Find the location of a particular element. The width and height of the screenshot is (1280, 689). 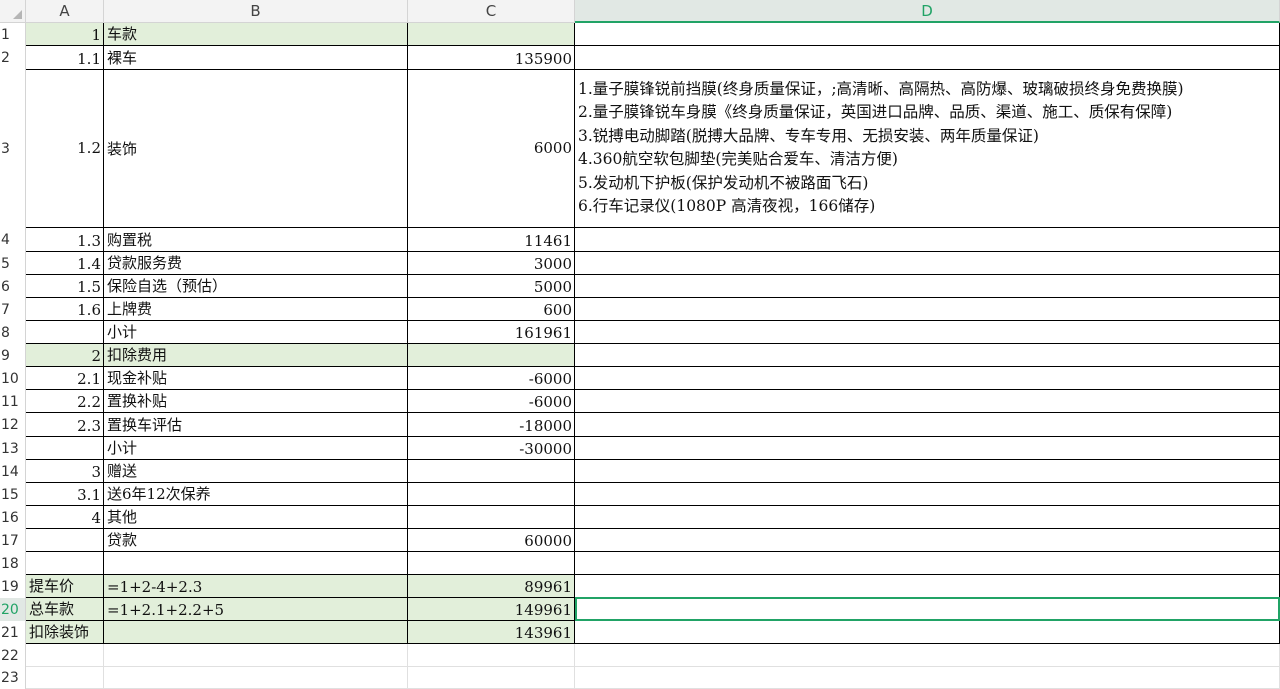

cell-a: 1.1 is located at coordinates (65, 58).